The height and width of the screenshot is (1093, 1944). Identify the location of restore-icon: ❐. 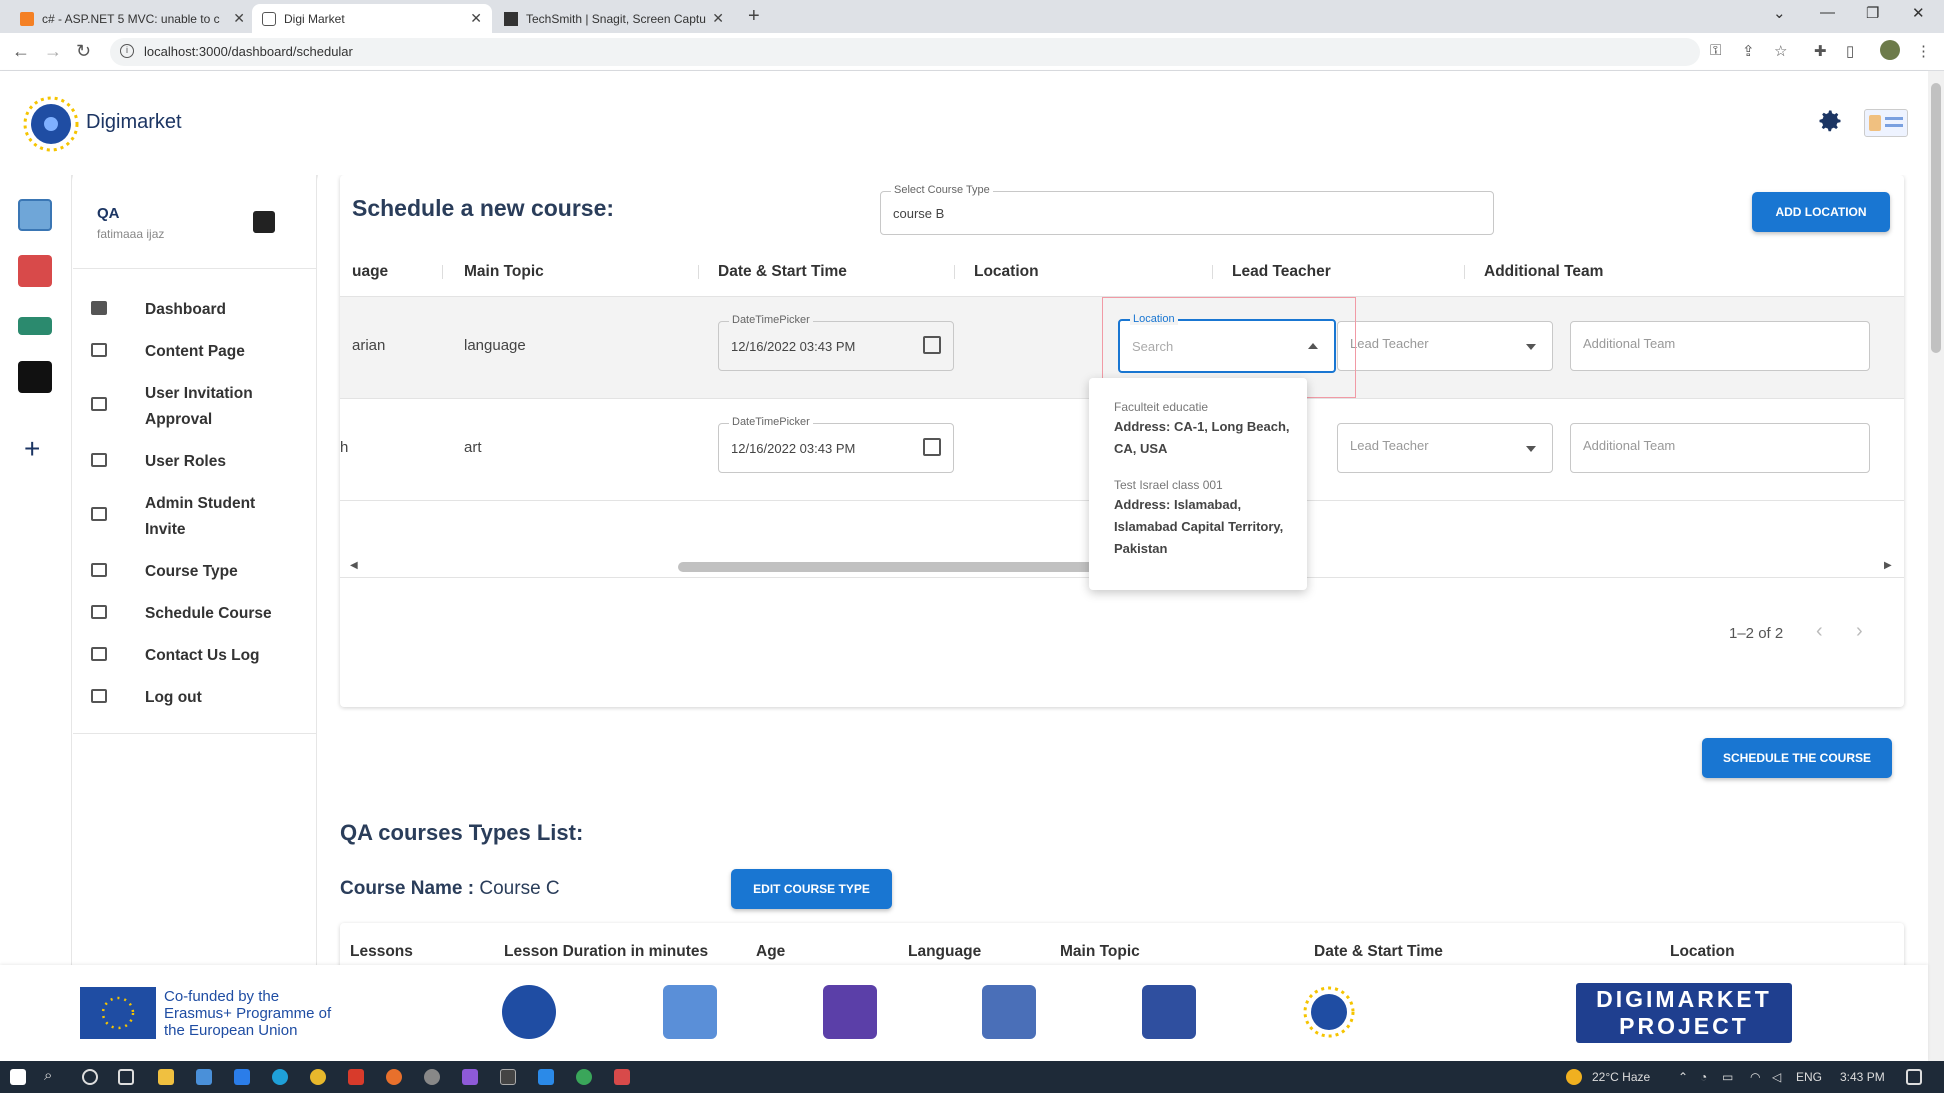
(1872, 13).